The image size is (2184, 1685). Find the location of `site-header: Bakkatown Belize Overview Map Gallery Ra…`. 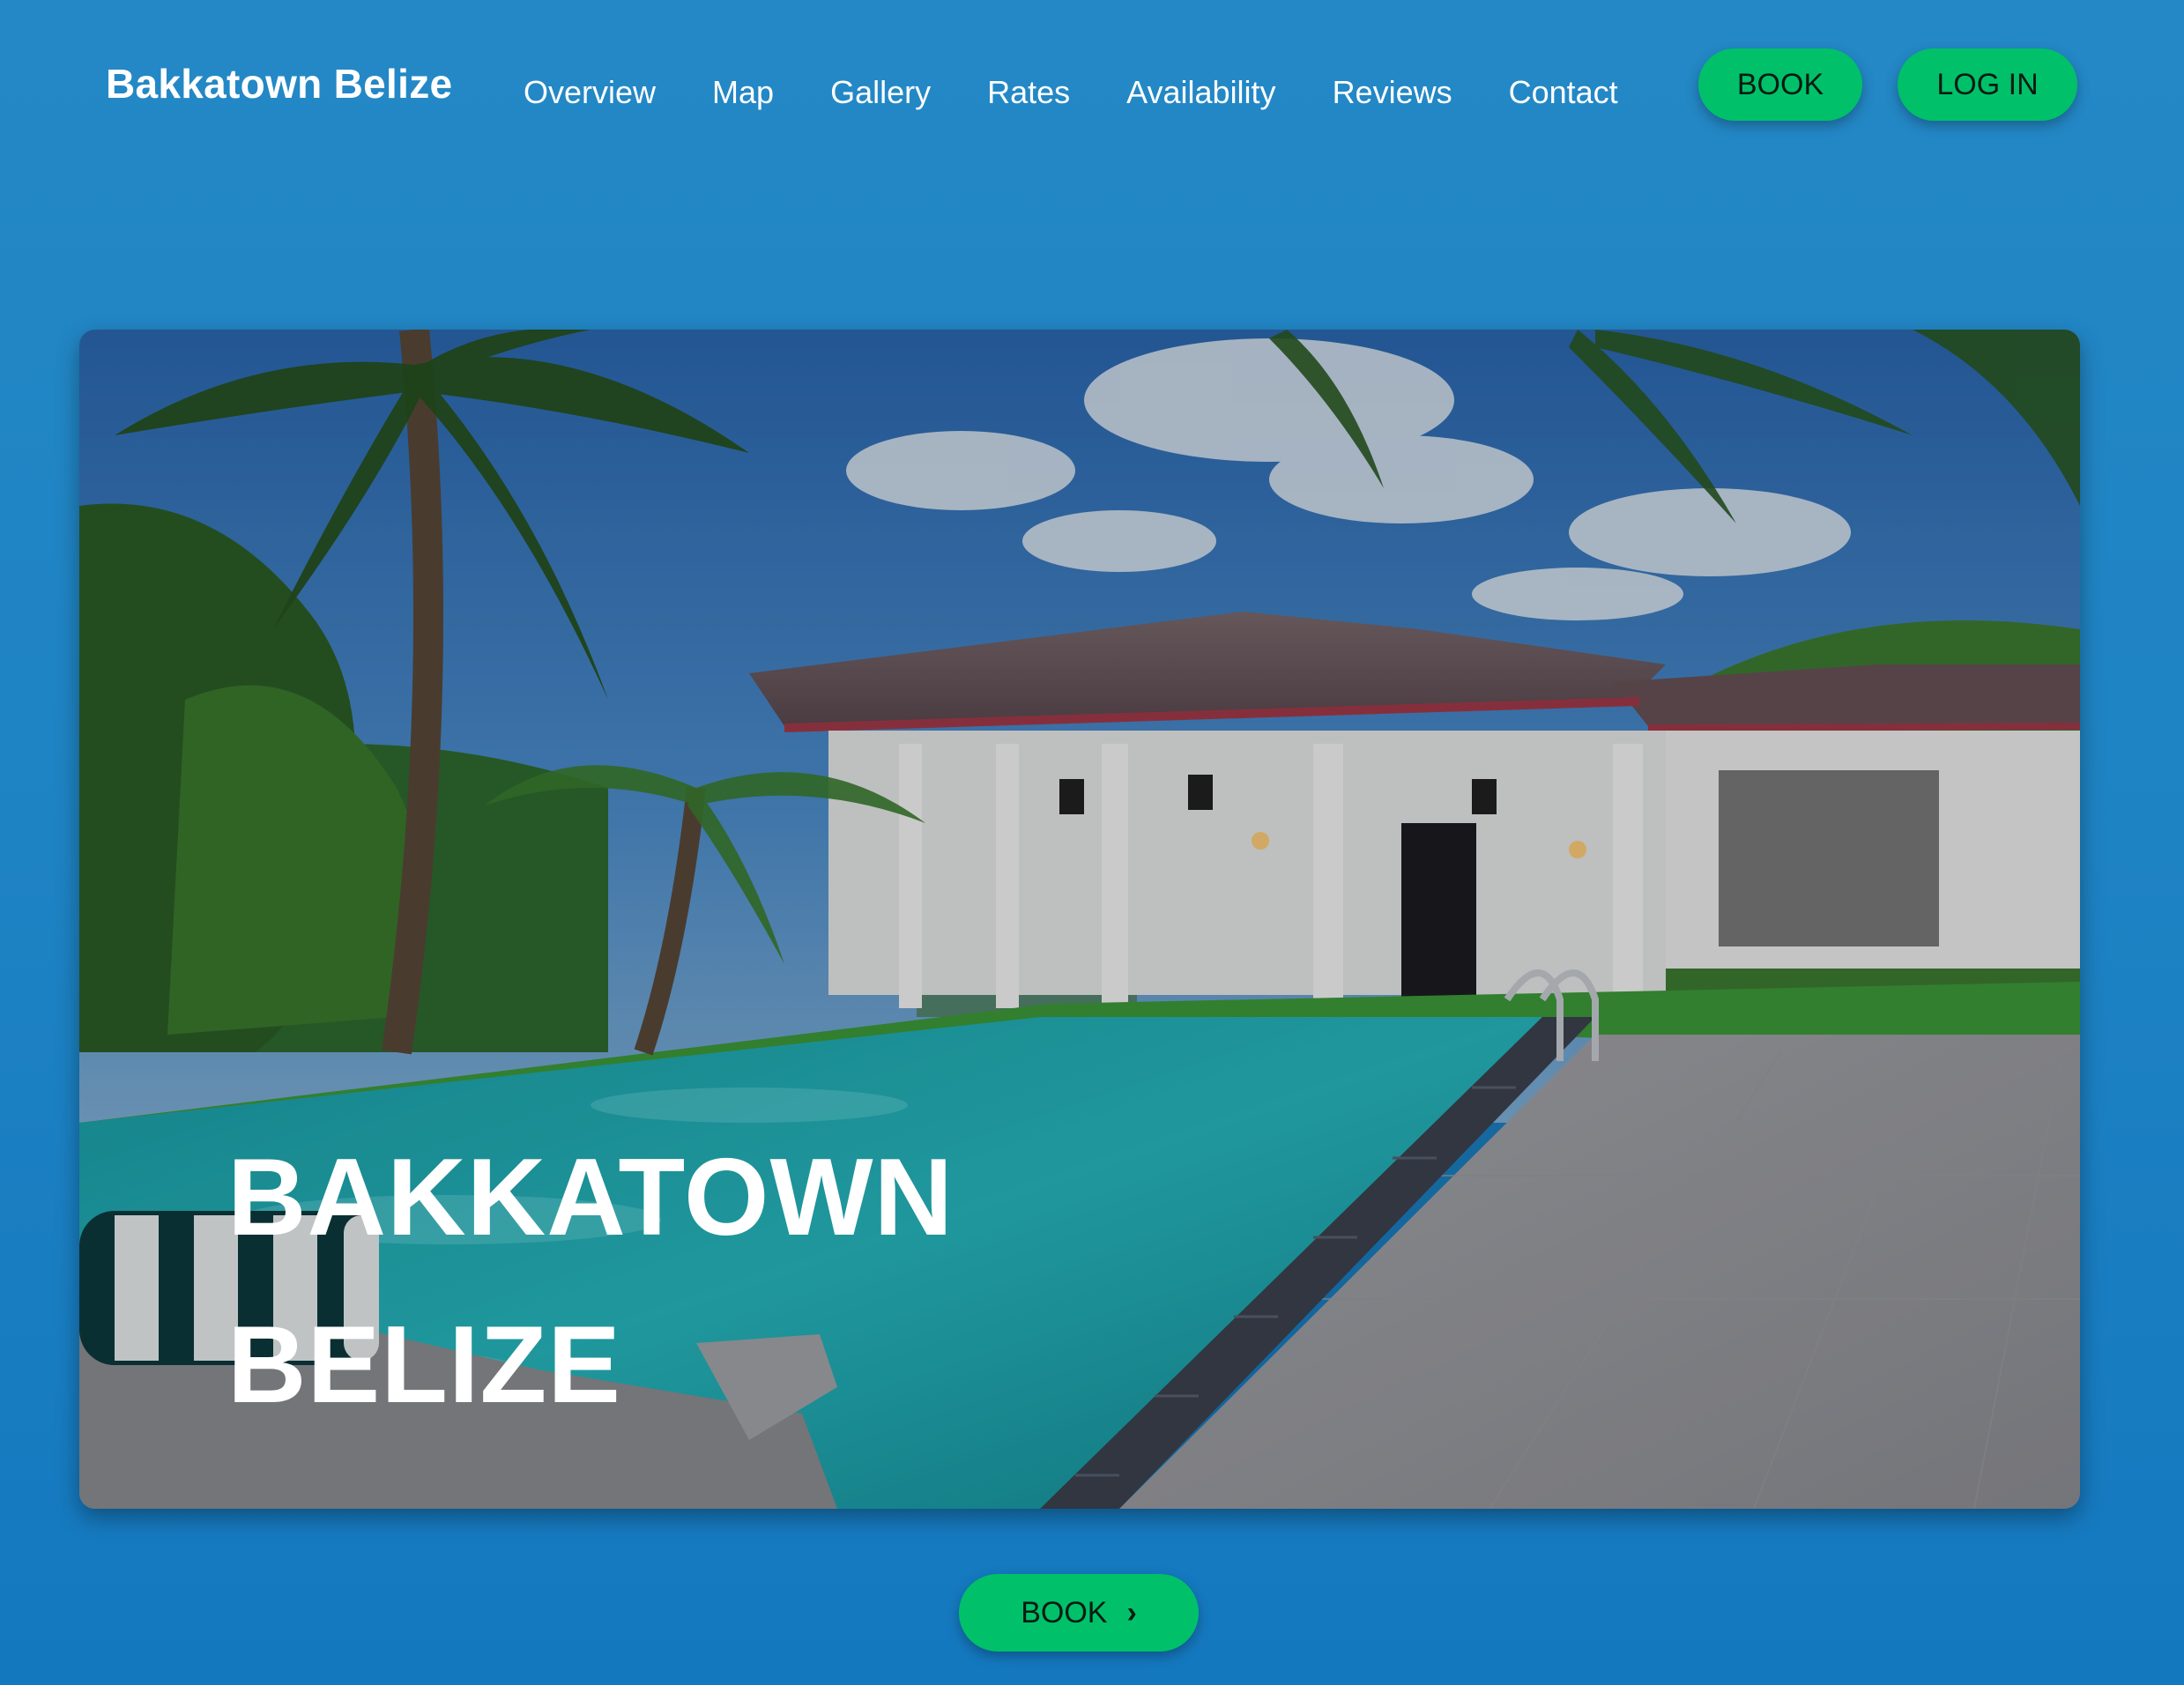

site-header: Bakkatown Belize Overview Map Gallery Ra… is located at coordinates (1092, 88).